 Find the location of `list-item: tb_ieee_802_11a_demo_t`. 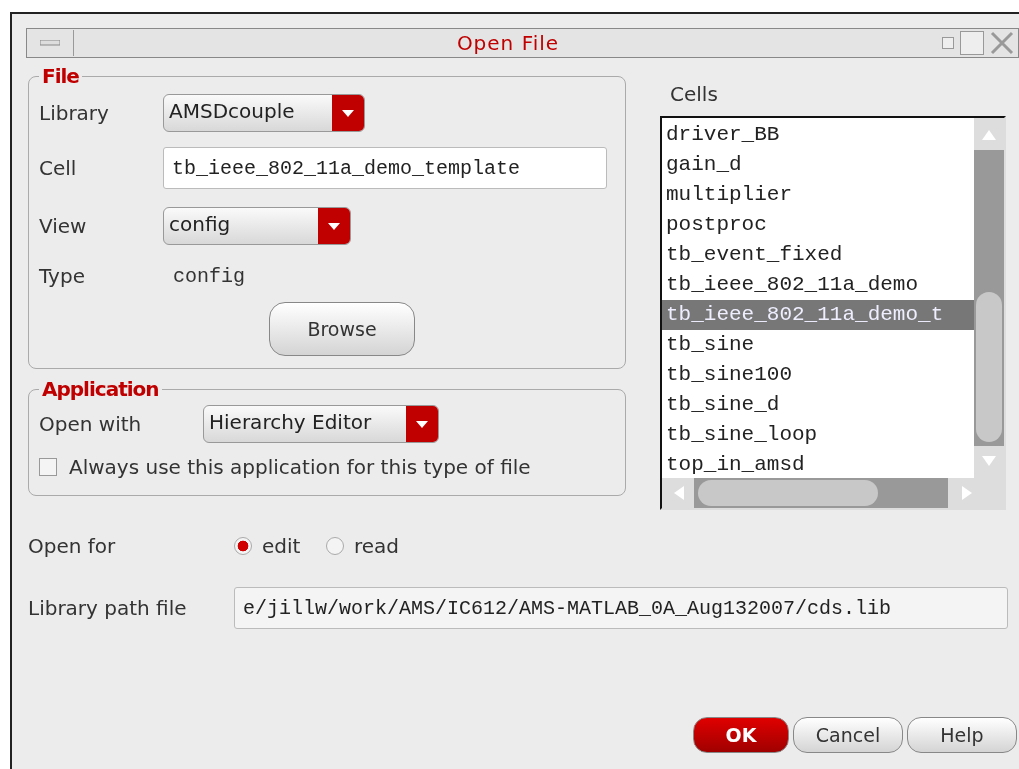

list-item: tb_ieee_802_11a_demo_t is located at coordinates (818, 315).